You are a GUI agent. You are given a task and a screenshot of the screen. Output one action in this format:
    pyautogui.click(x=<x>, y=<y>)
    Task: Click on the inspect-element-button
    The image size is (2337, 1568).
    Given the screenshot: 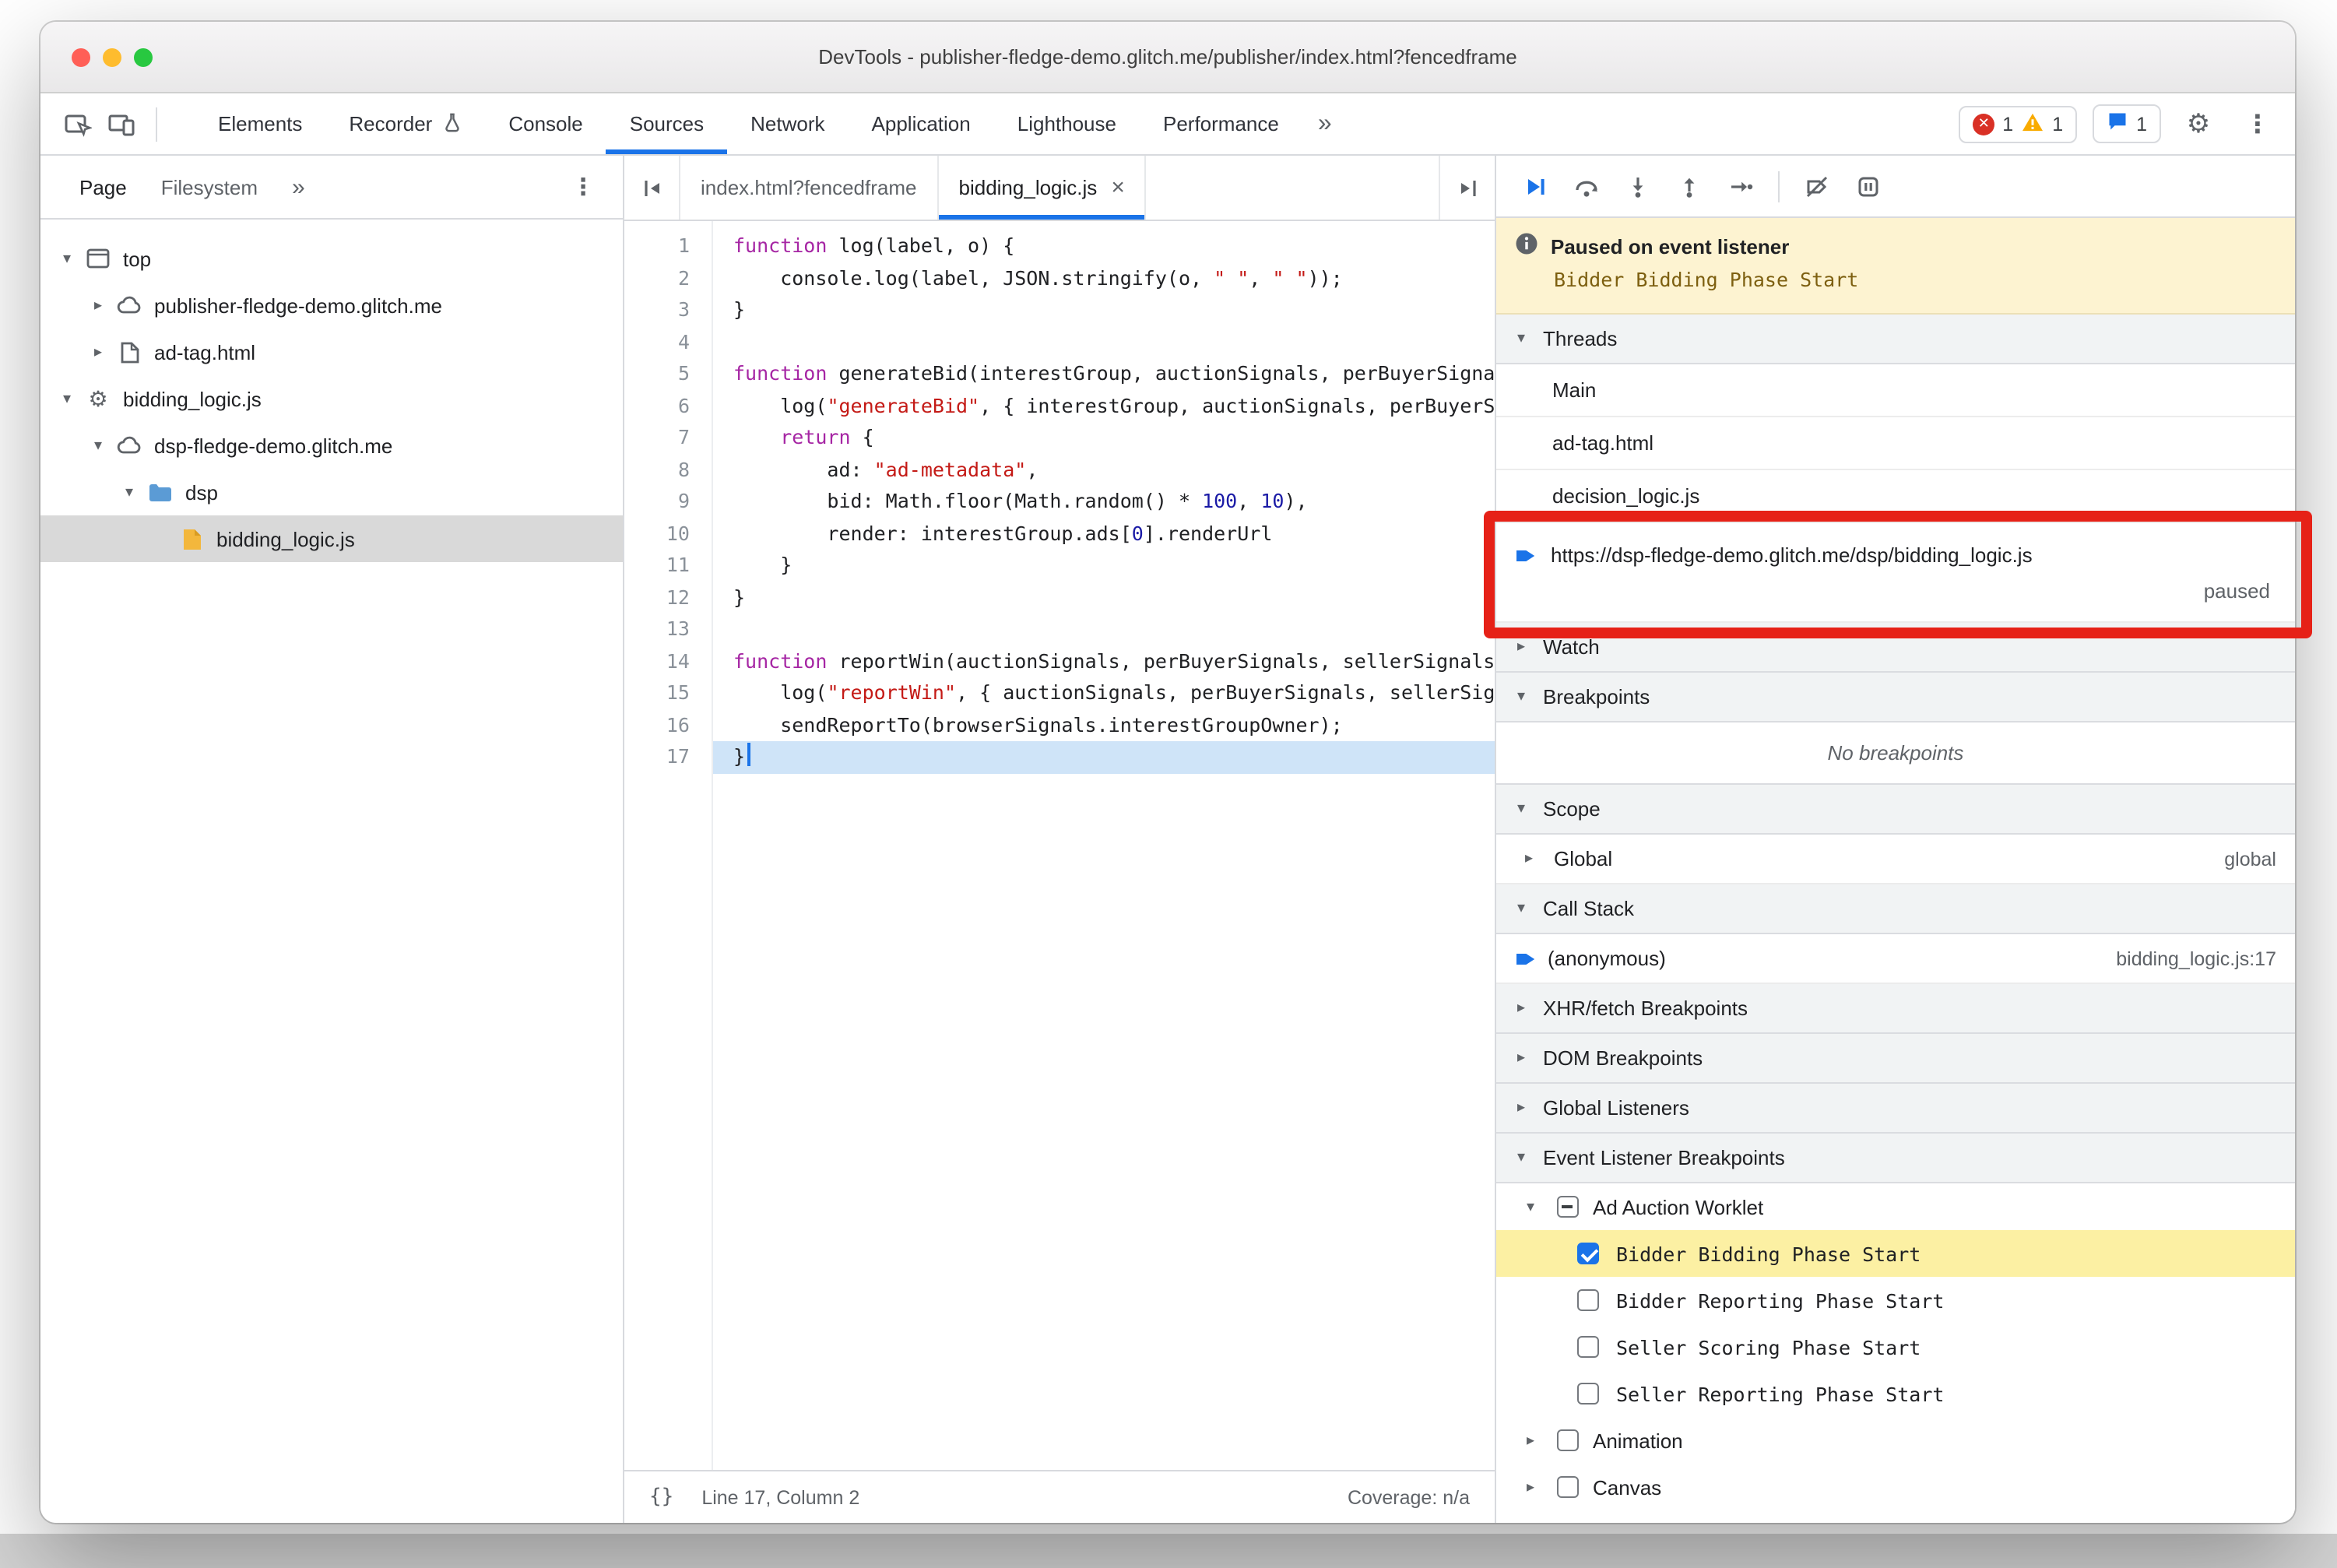 What is the action you would take?
    pyautogui.click(x=78, y=124)
    